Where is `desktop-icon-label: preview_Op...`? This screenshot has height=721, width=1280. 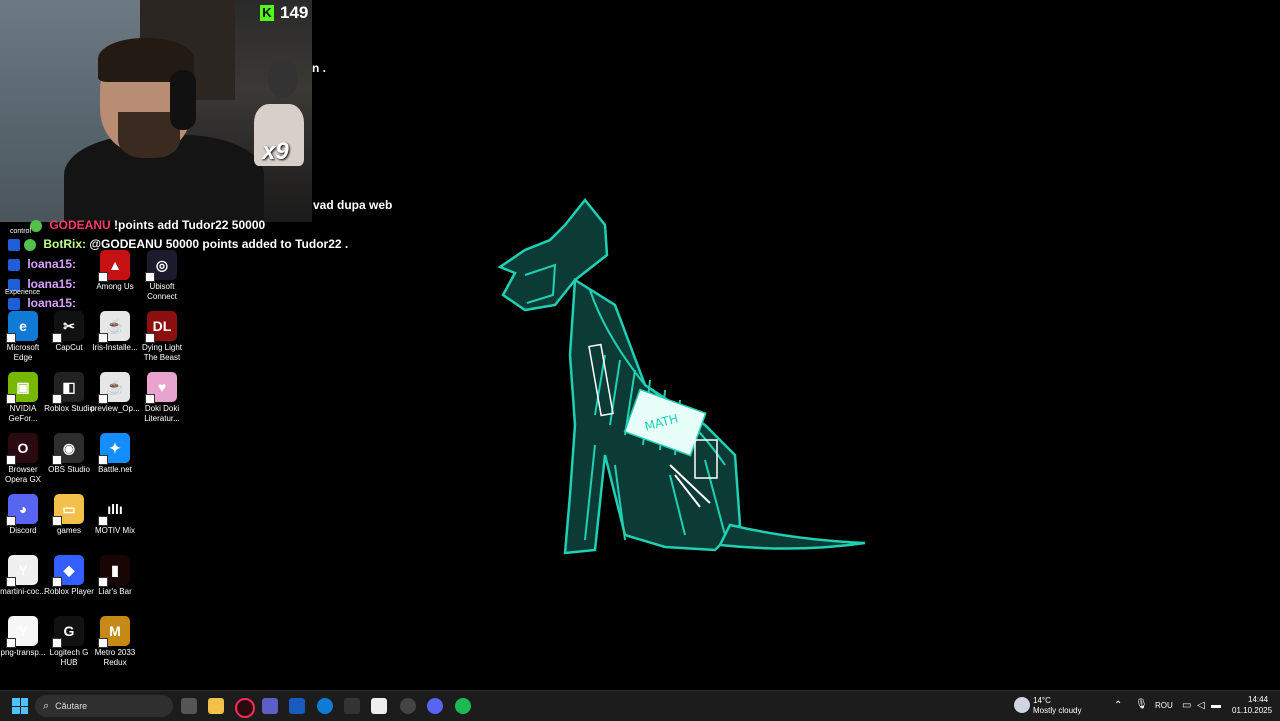 desktop-icon-label: preview_Op... is located at coordinates (115, 408).